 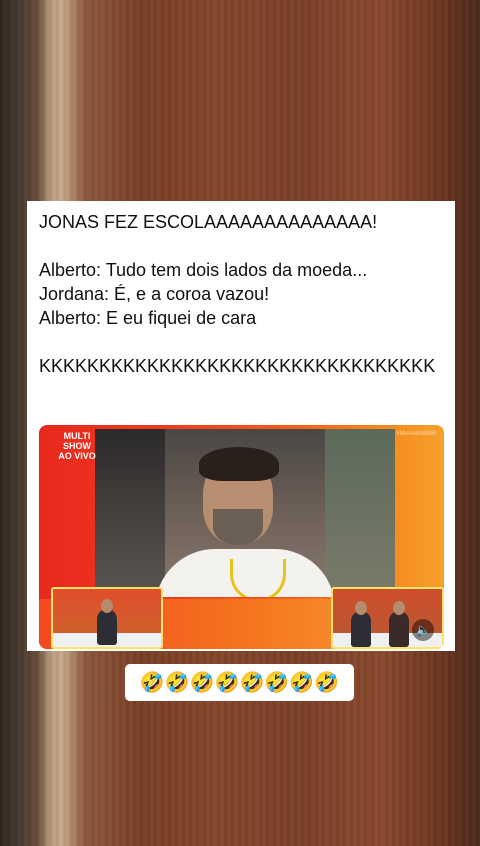 I want to click on channel-logo: MULTI SHOW AO VIVO, so click(x=77, y=446).